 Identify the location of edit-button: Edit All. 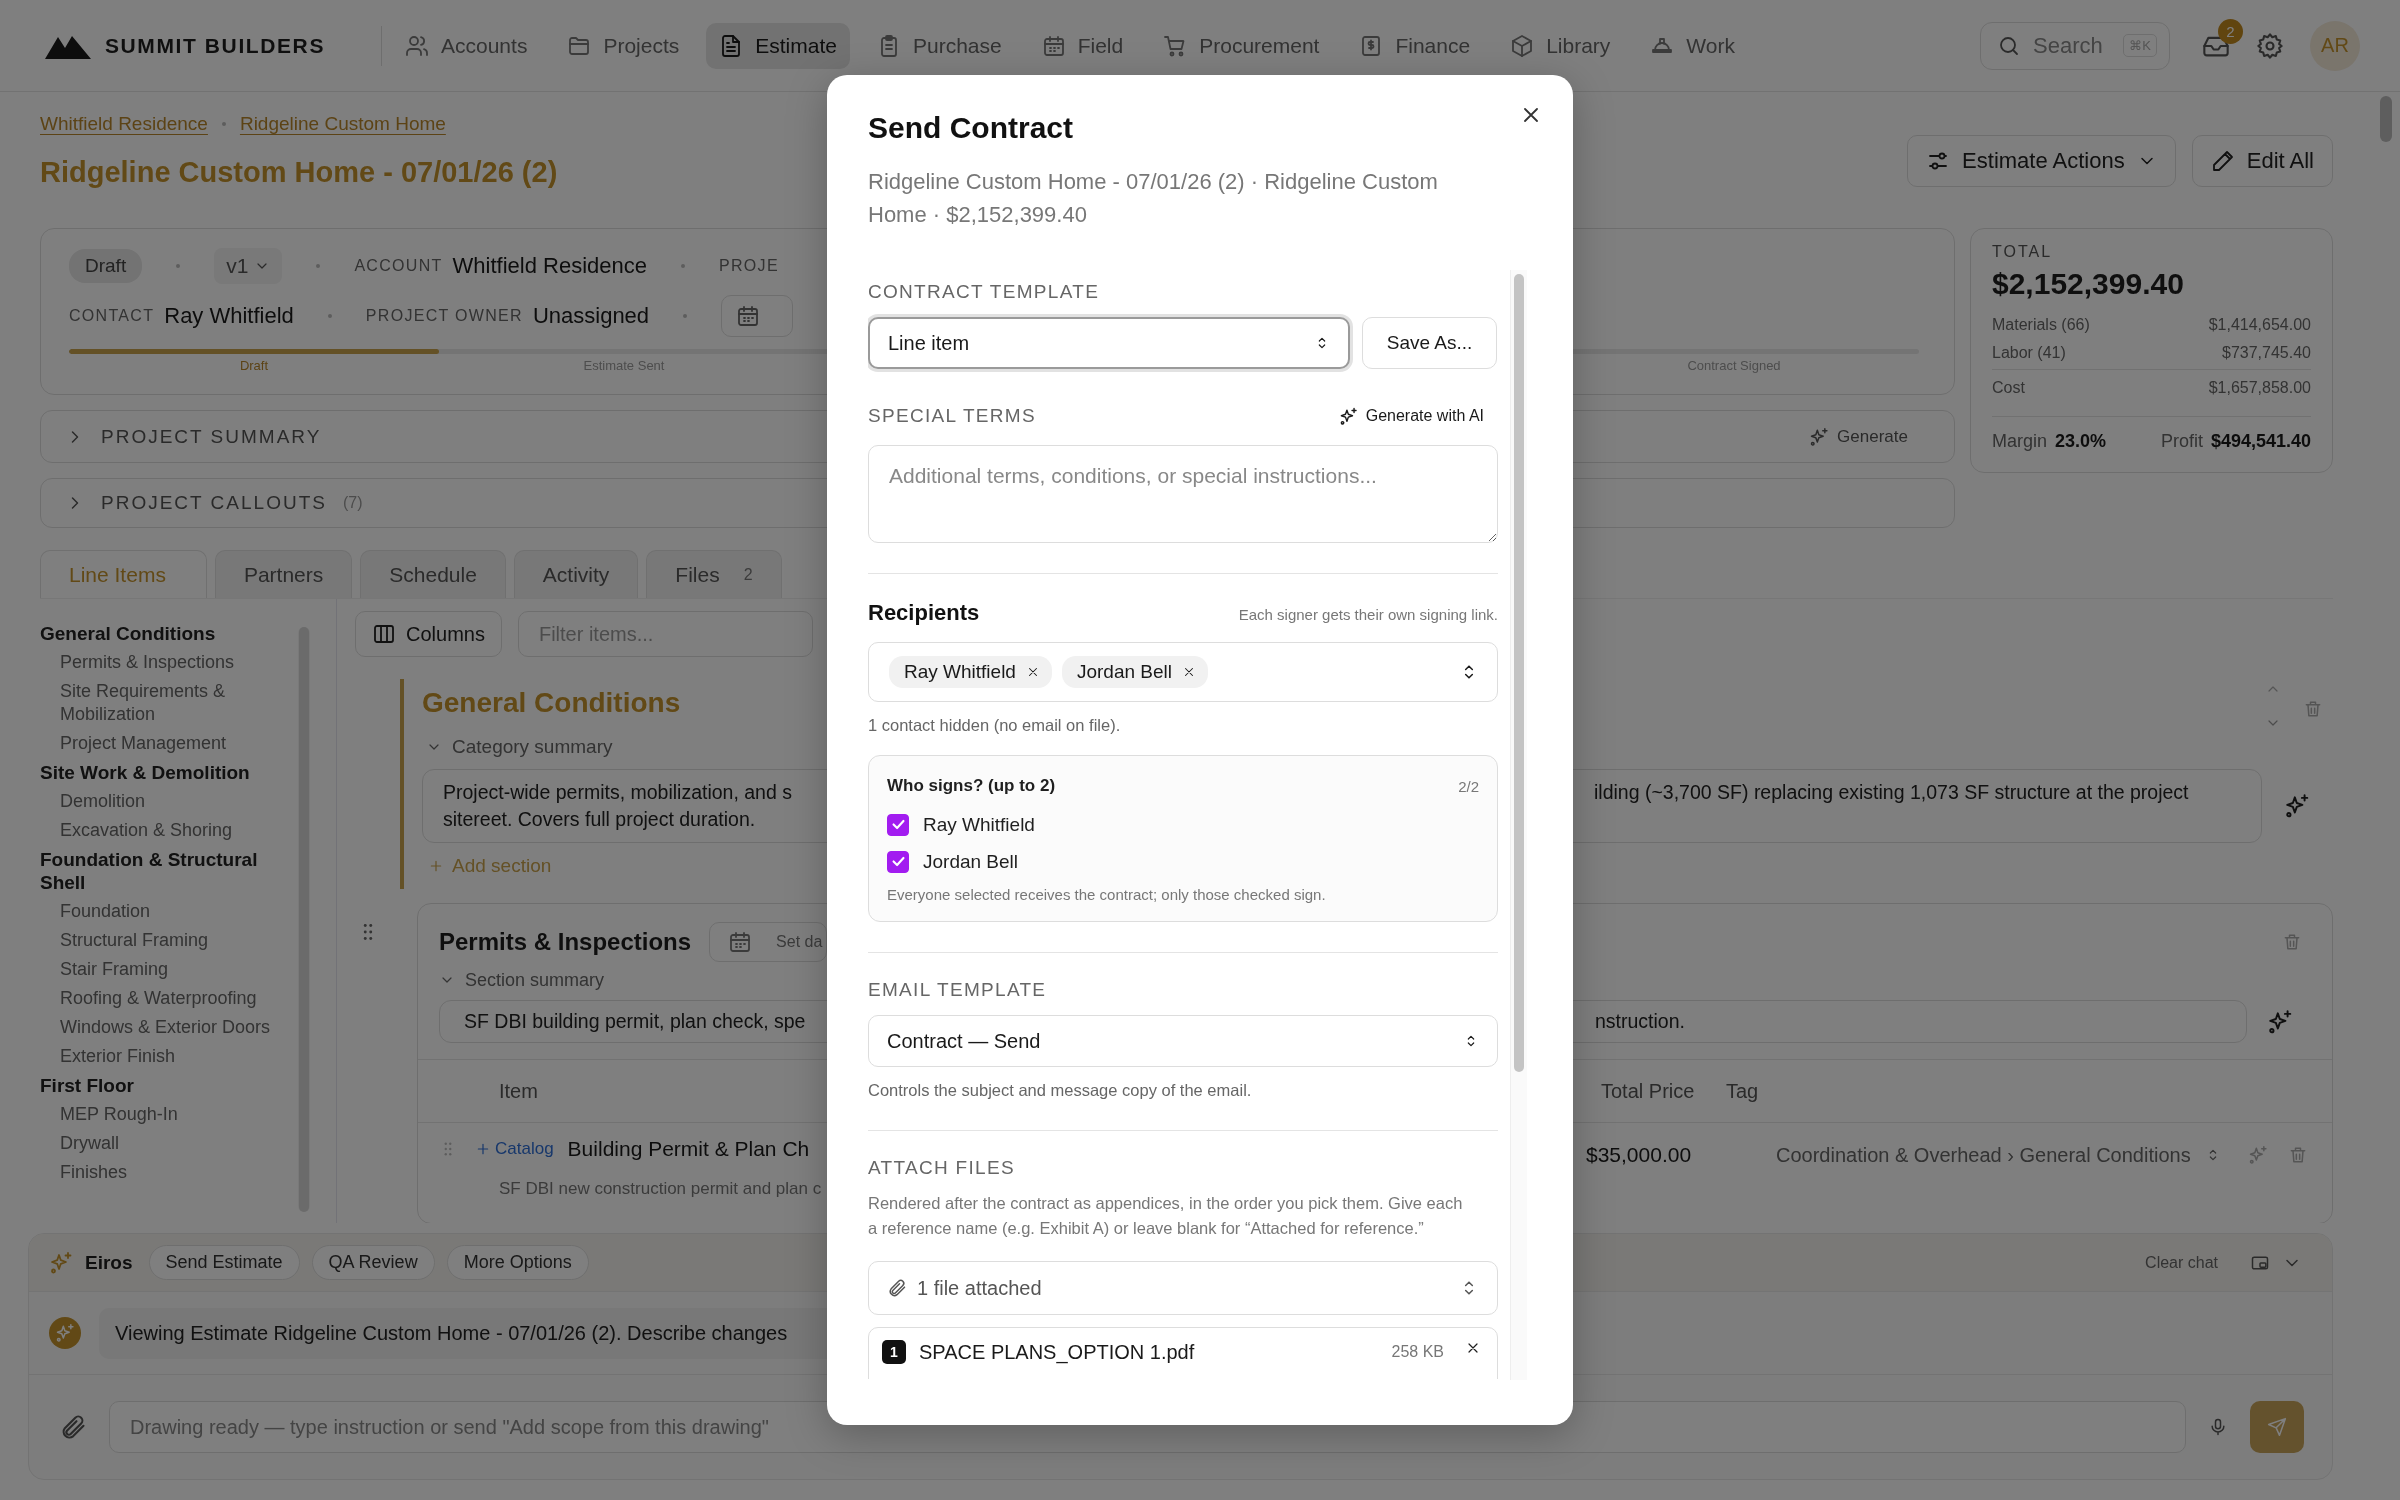
(2262, 161).